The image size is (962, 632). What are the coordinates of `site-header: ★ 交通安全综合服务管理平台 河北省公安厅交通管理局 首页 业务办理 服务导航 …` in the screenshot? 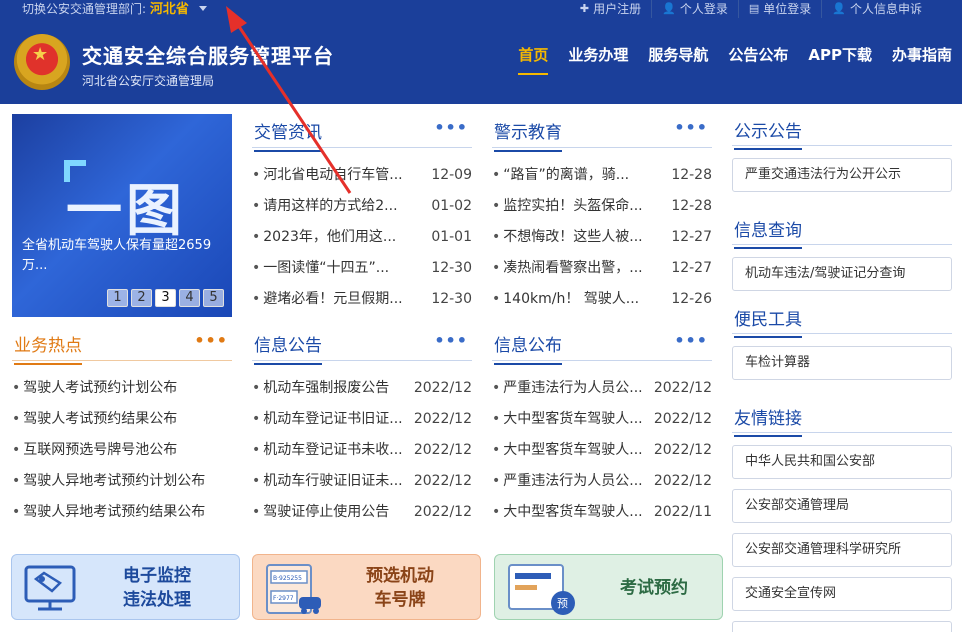 It's located at (481, 63).